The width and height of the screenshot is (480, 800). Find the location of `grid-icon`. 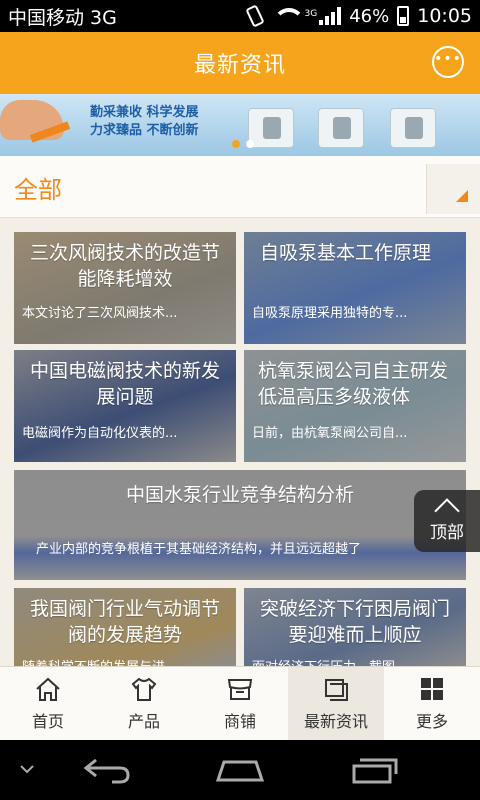

grid-icon is located at coordinates (432, 688).